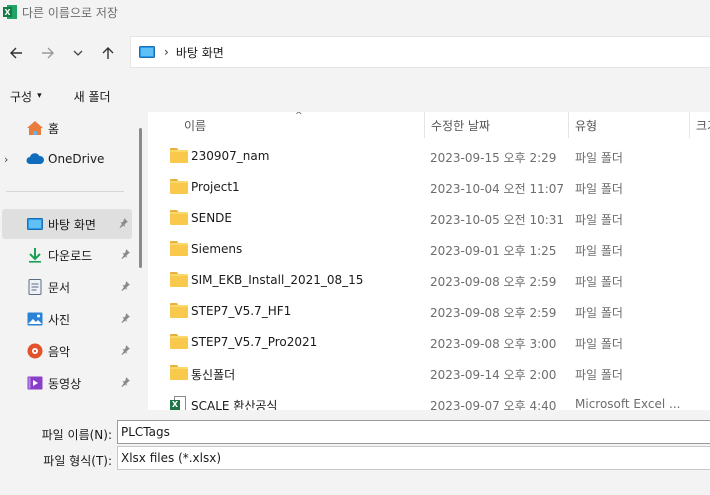 Image resolution: width=710 pixels, height=495 pixels. Describe the element at coordinates (493, 375) in the screenshot. I see `file-date: 2023-09-14 오후 2:00` at that location.